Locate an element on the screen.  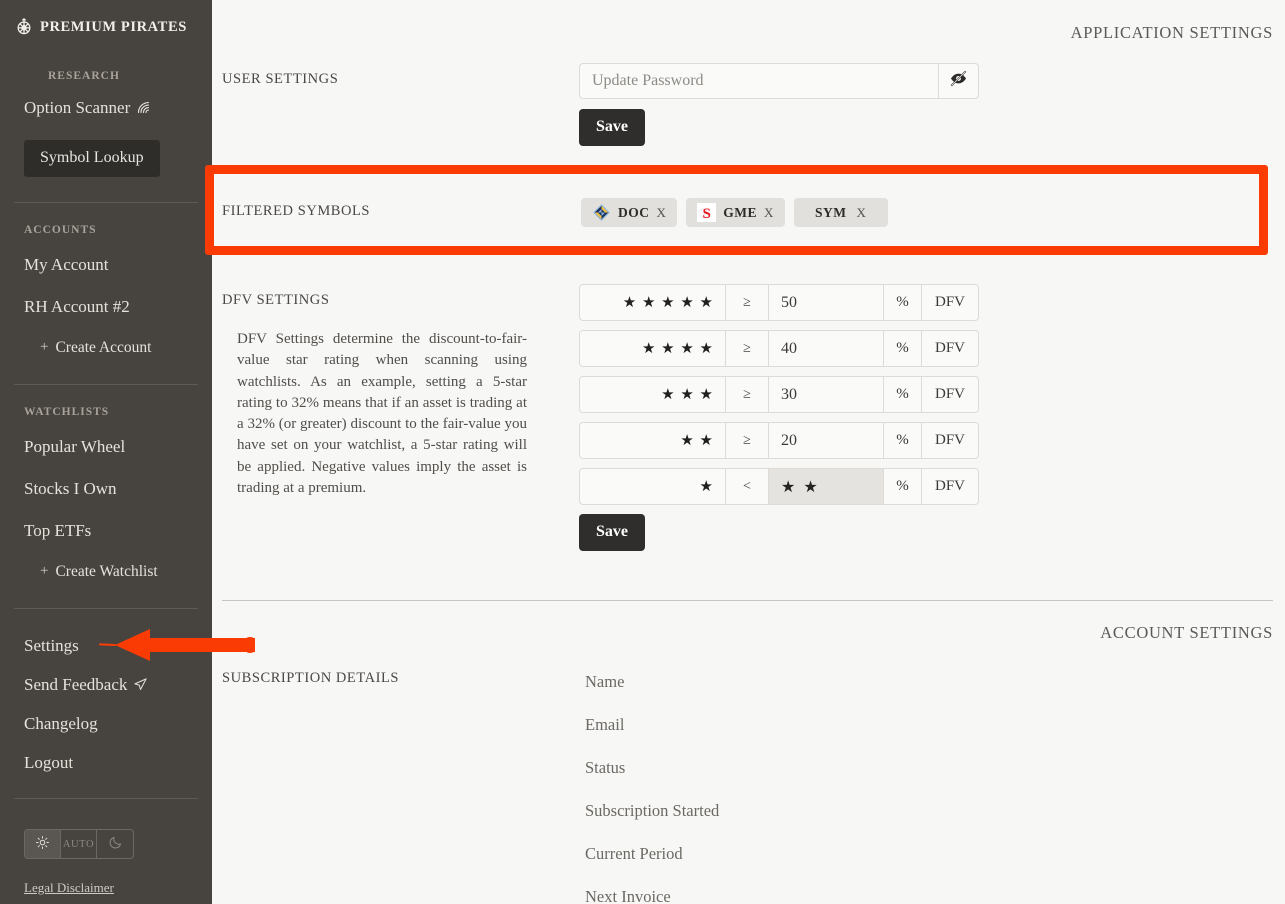
eye-slash-icon is located at coordinates (958, 81).